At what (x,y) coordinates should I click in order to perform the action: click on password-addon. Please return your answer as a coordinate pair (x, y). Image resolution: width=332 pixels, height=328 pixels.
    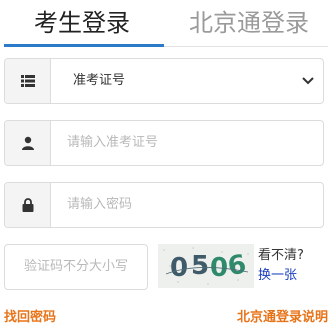
    Looking at the image, I should click on (28, 205).